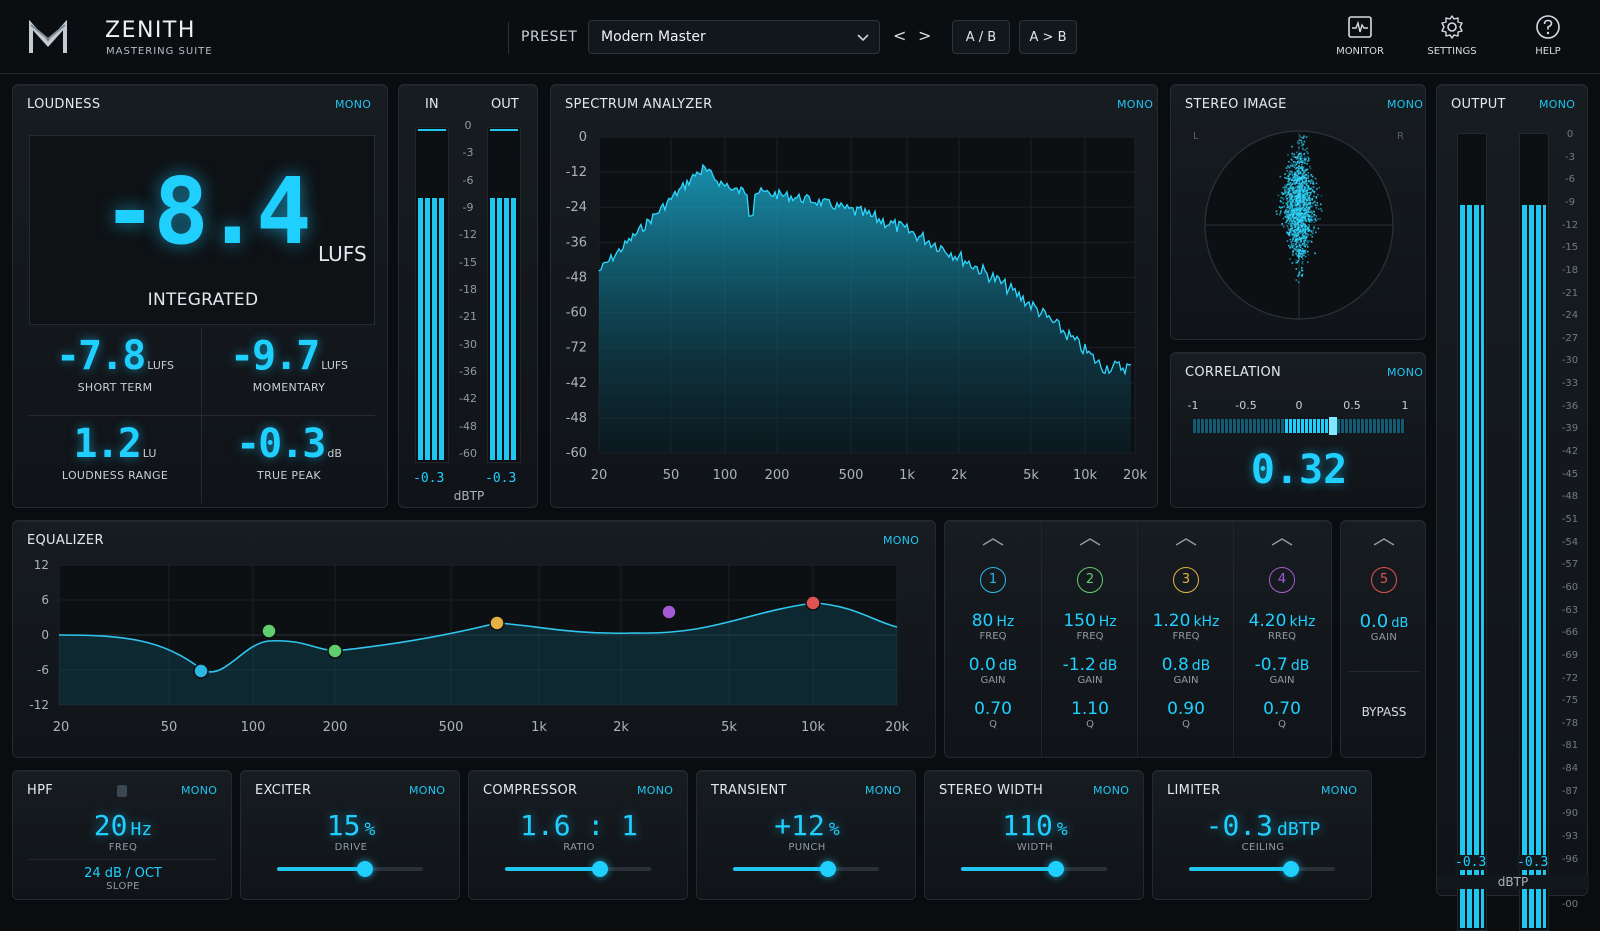  What do you see at coordinates (122, 791) in the screenshot?
I see `hpf-power-icon` at bounding box center [122, 791].